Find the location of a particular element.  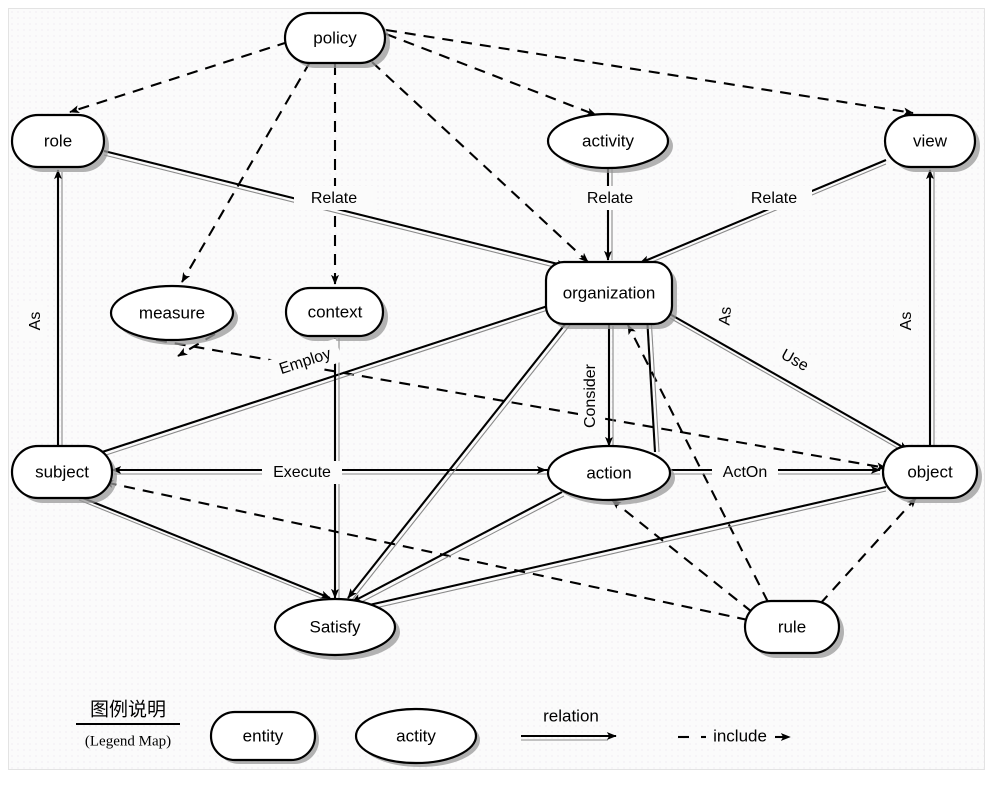

edge-object-satisfy is located at coordinates (621, 547).